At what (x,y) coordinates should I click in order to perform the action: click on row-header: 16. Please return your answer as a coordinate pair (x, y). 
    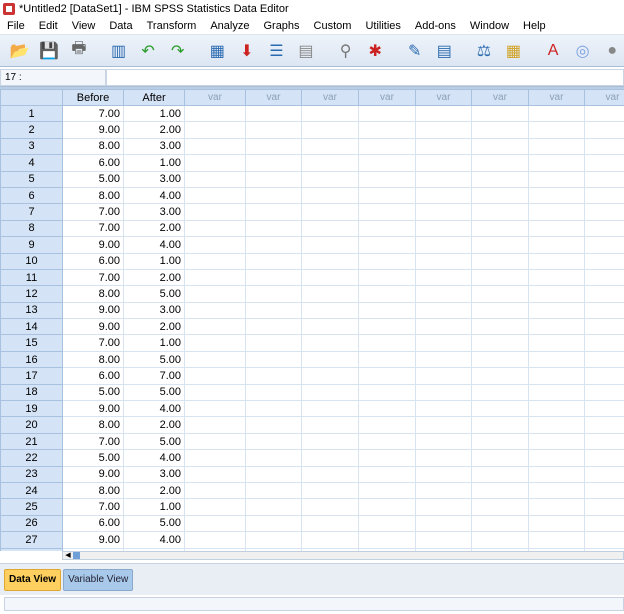
    Looking at the image, I should click on (31, 359).